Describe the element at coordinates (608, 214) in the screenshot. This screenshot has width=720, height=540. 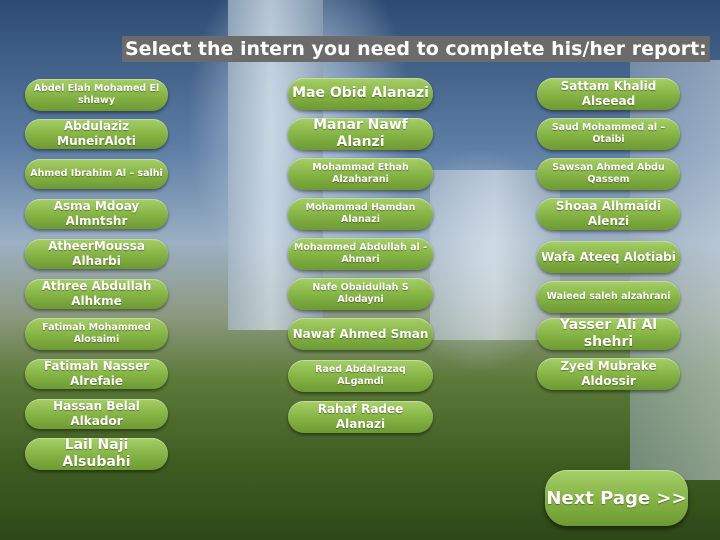
I see `intern-button: Shoaa Alhmaidi Alenzi` at that location.